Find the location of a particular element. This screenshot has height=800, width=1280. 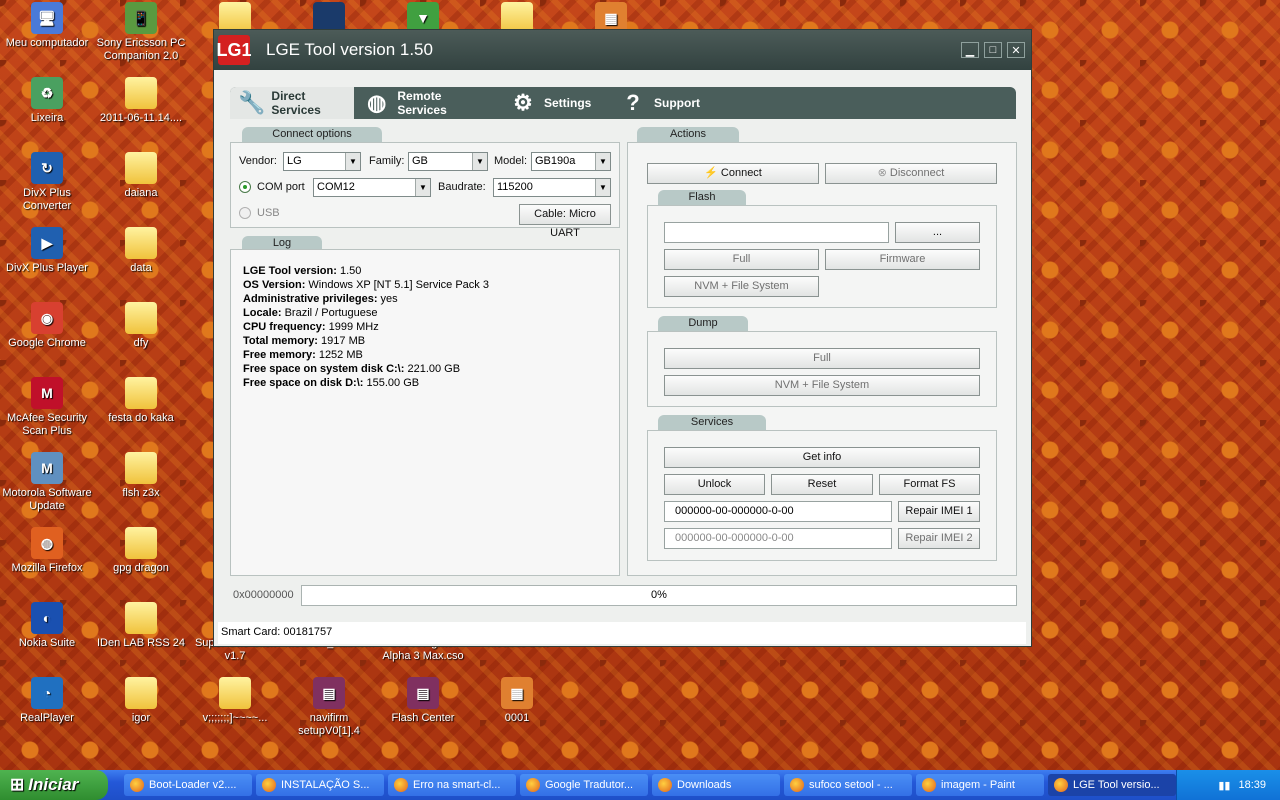

log-line: Free space on system disk C:\: 221.00 GB is located at coordinates (425, 369).